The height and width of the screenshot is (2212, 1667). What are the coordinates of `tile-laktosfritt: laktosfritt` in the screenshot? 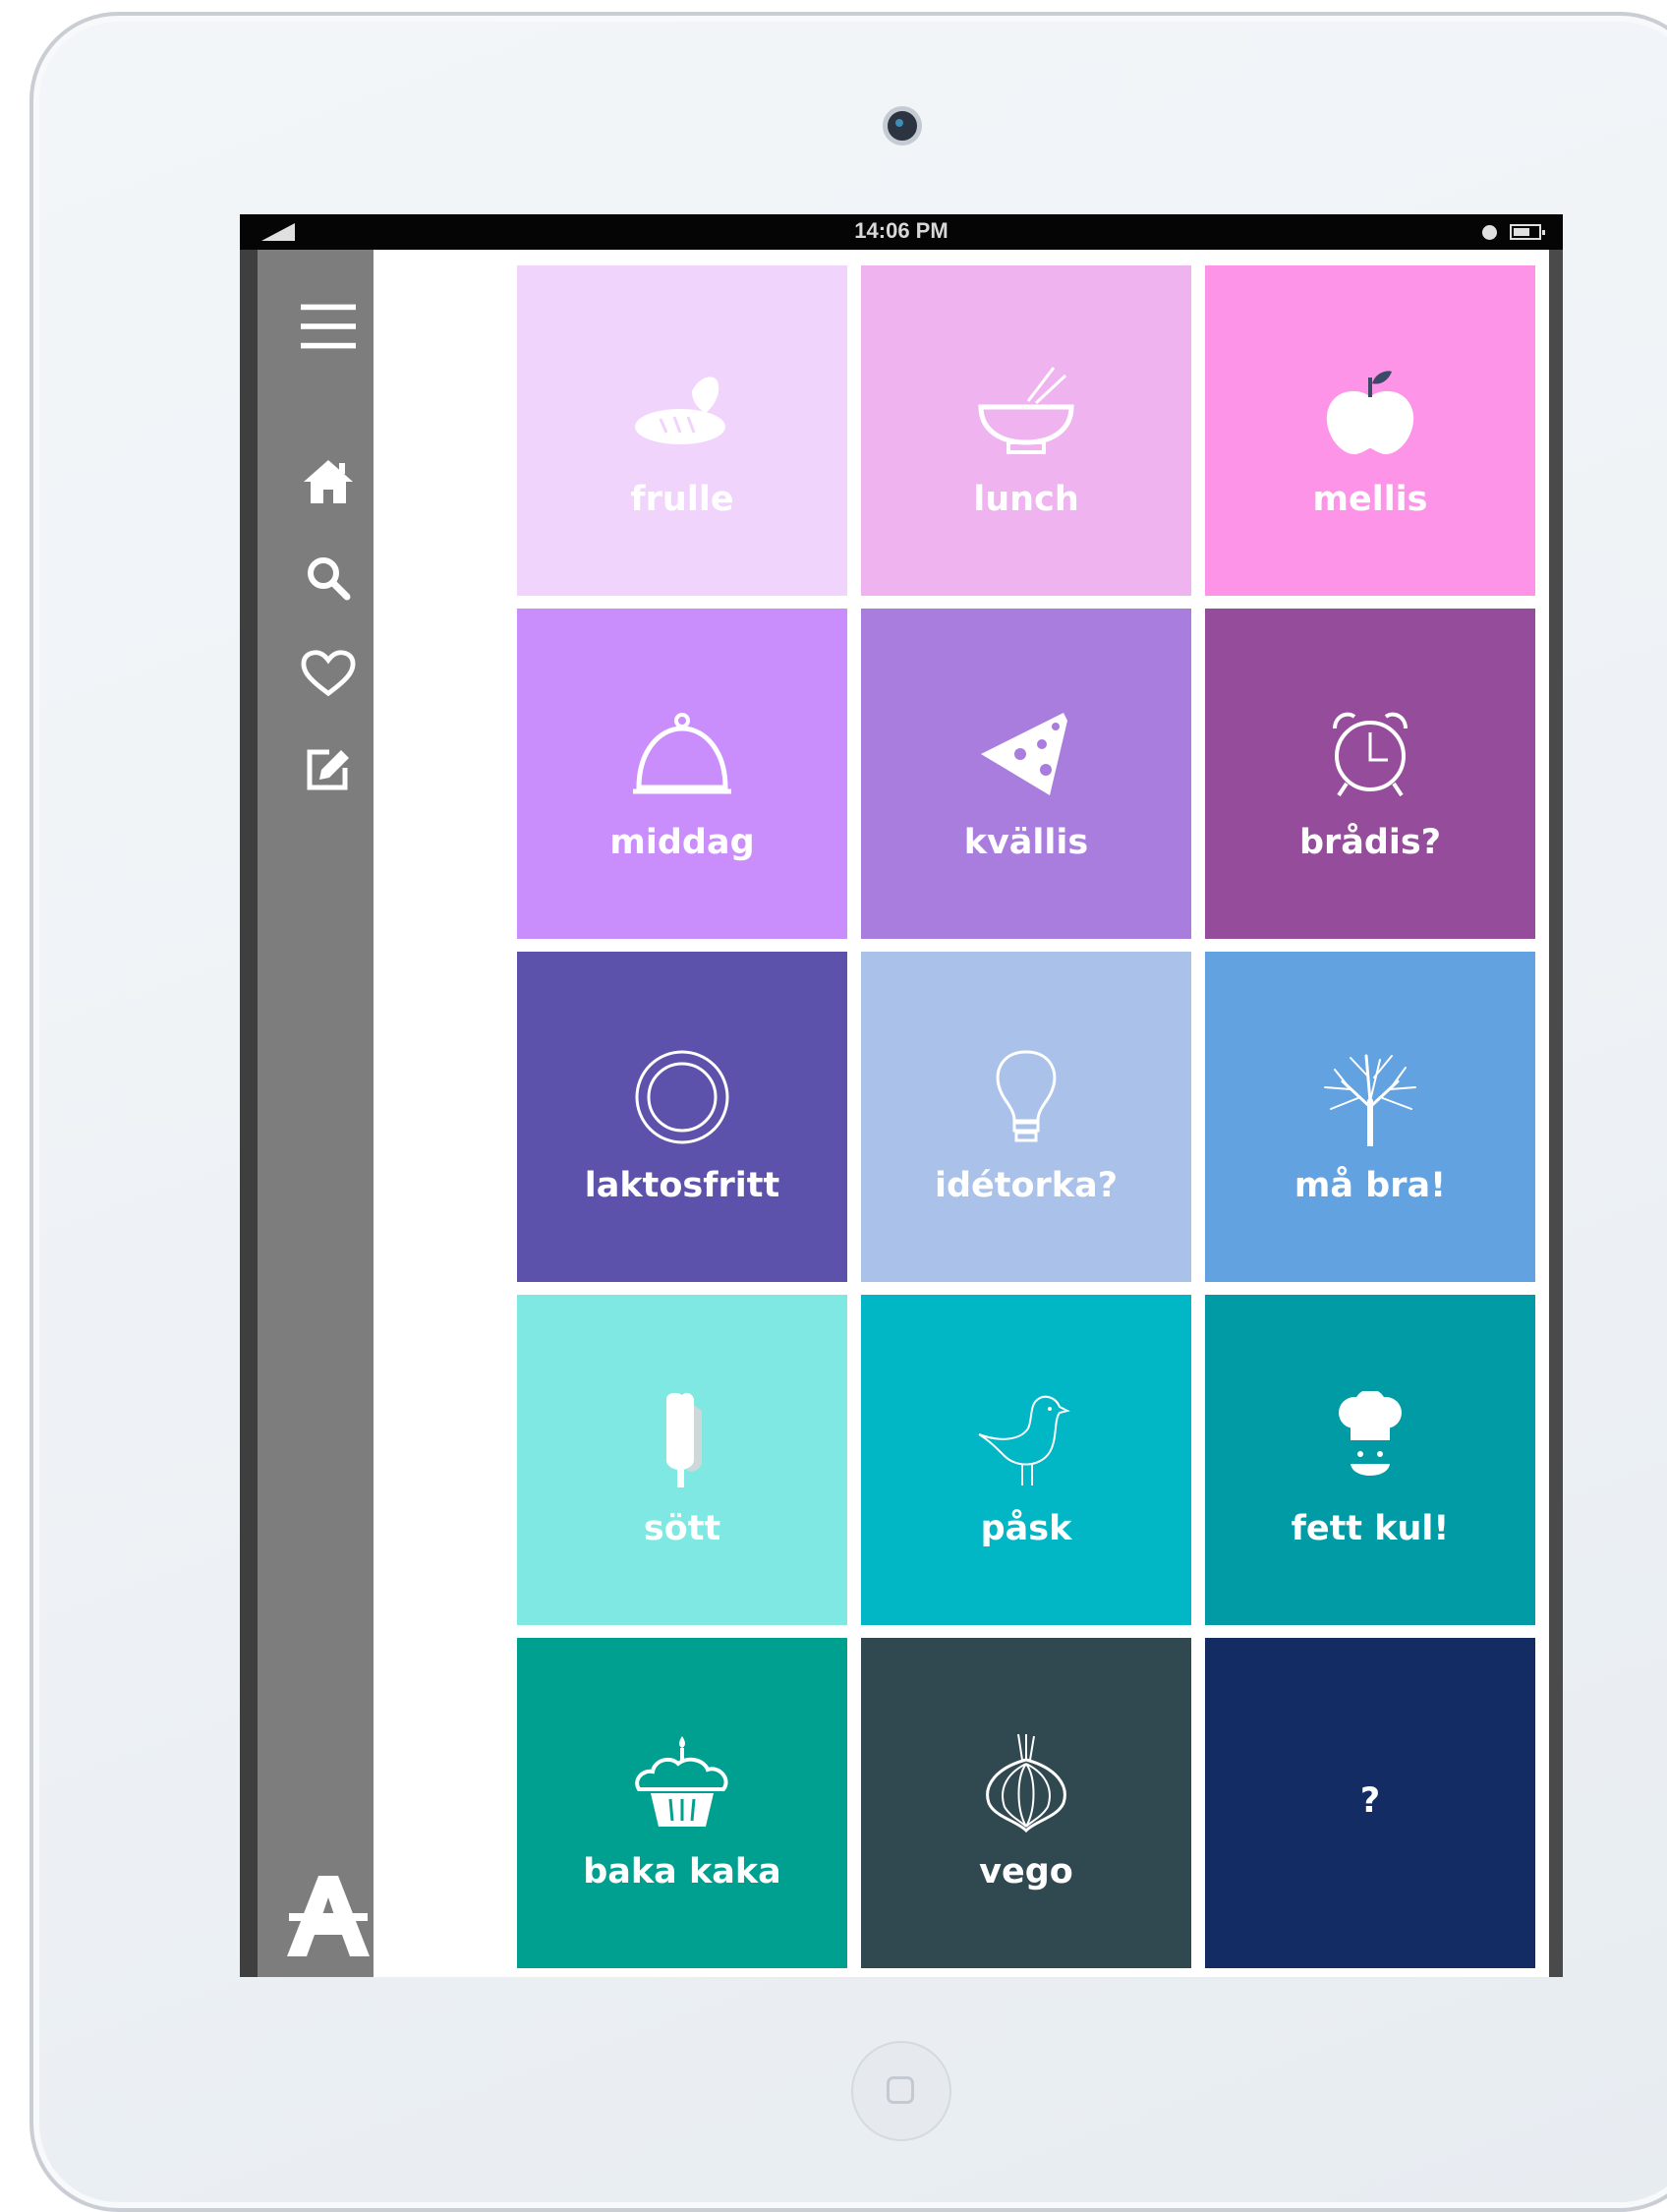 It's located at (682, 1117).